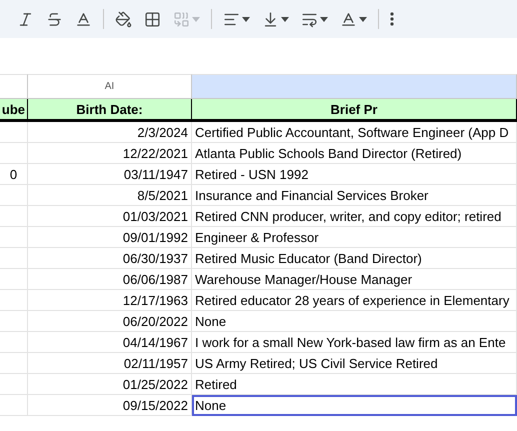 This screenshot has width=517, height=431. What do you see at coordinates (354, 195) in the screenshot?
I see `table-cell: Insurance and Financial Services Broker` at bounding box center [354, 195].